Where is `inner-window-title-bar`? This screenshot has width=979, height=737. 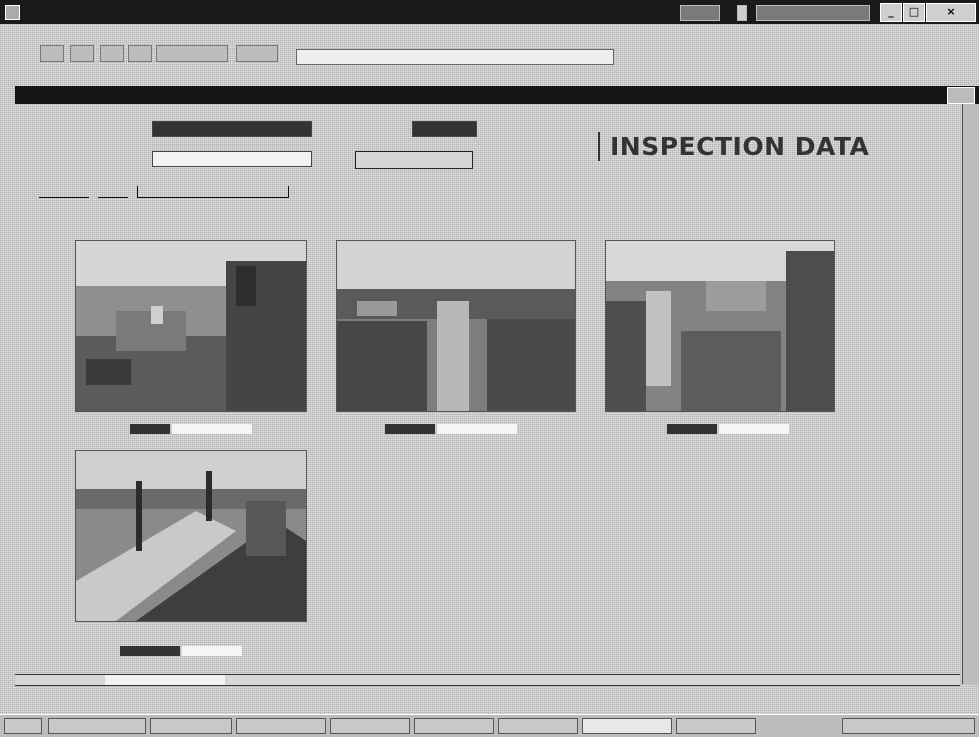 inner-window-title-bar is located at coordinates (497, 95).